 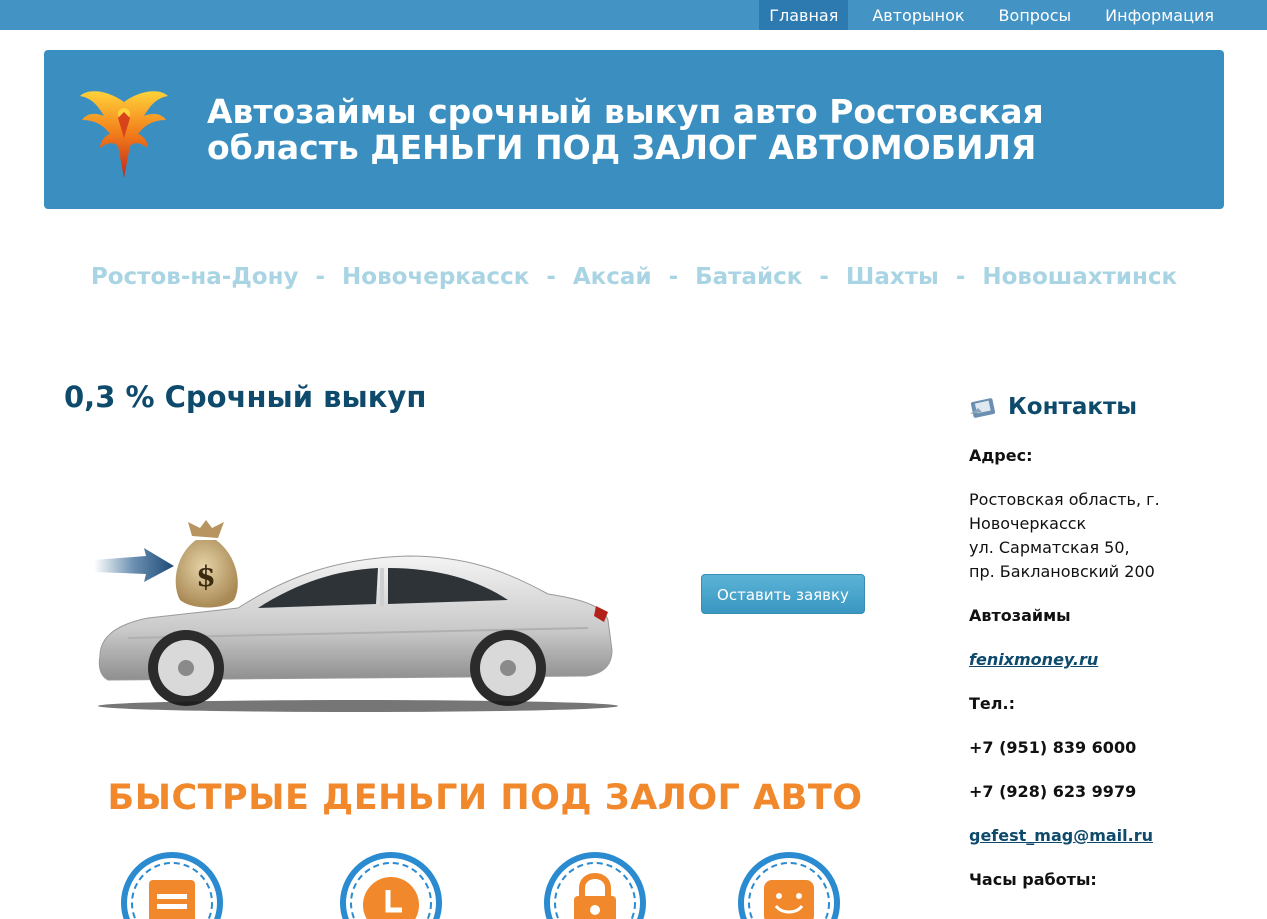 What do you see at coordinates (804, 15) in the screenshot?
I see `nav-item-home: Главная` at bounding box center [804, 15].